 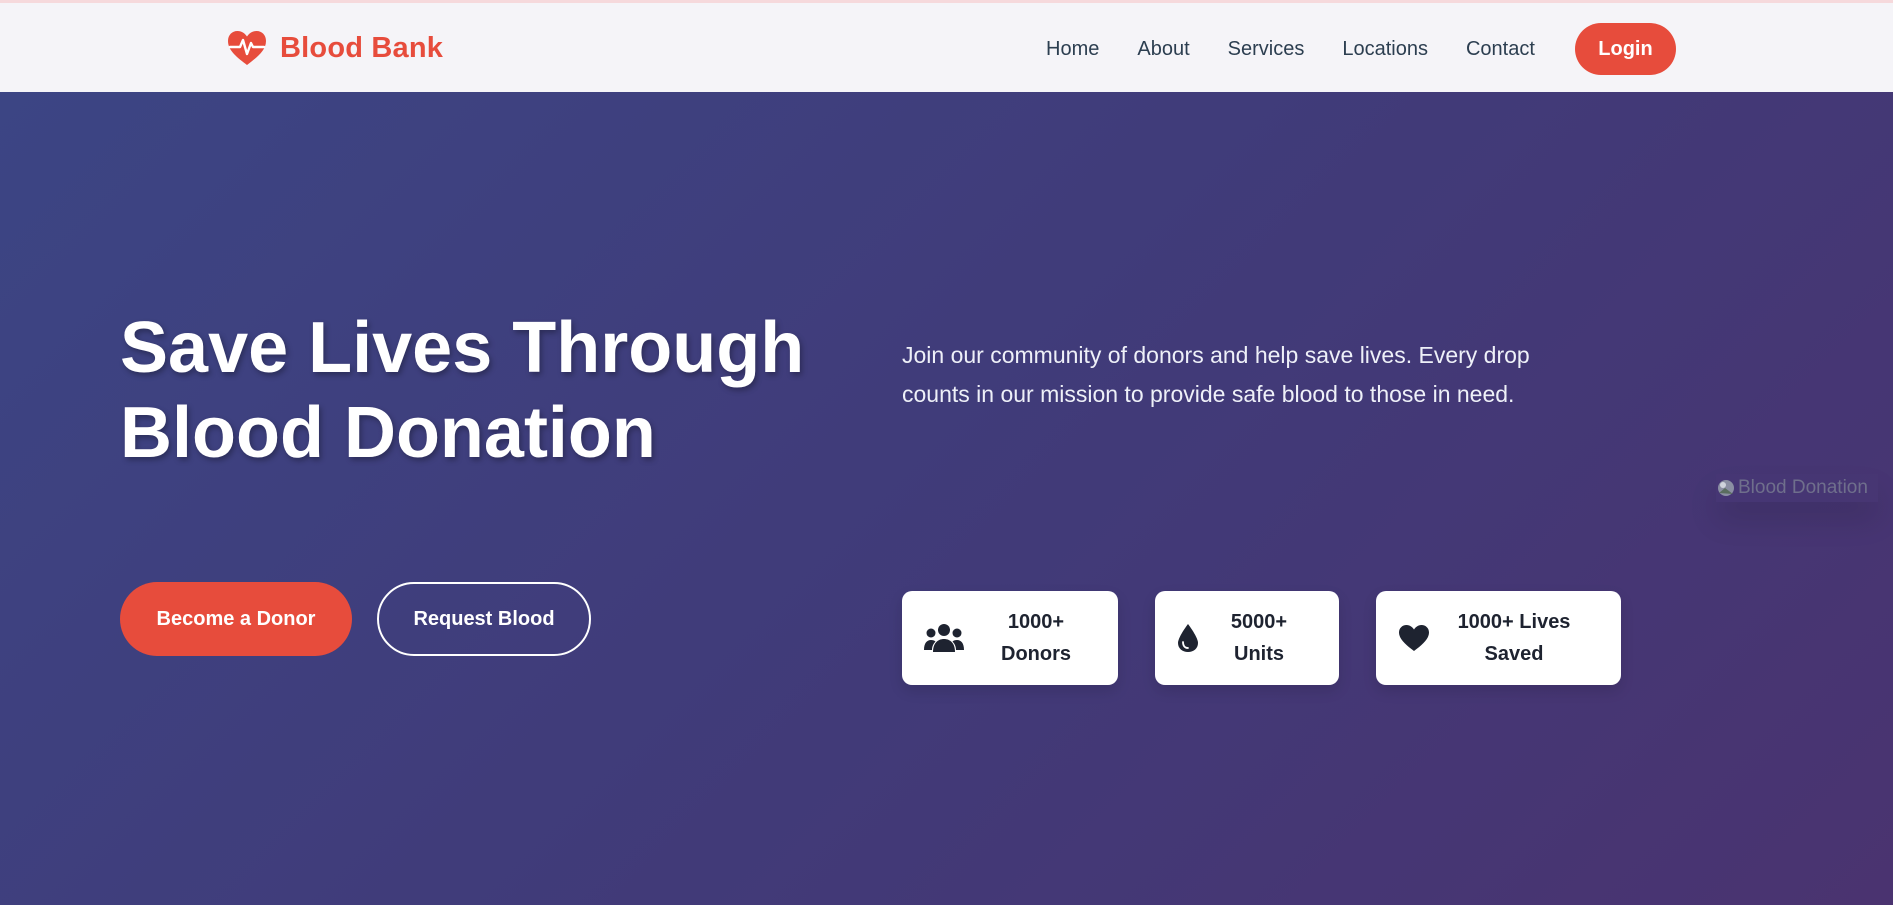 What do you see at coordinates (1309, 49) in the screenshot?
I see `nav-links: Home About Services Locations Contact` at bounding box center [1309, 49].